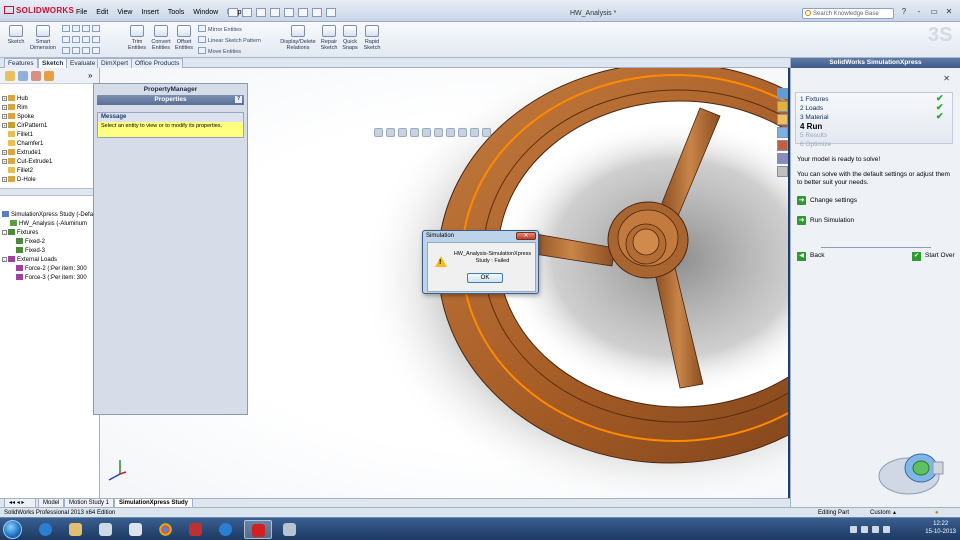 The image size is (960, 540). I want to click on taskbar-tool, so click(196, 529).